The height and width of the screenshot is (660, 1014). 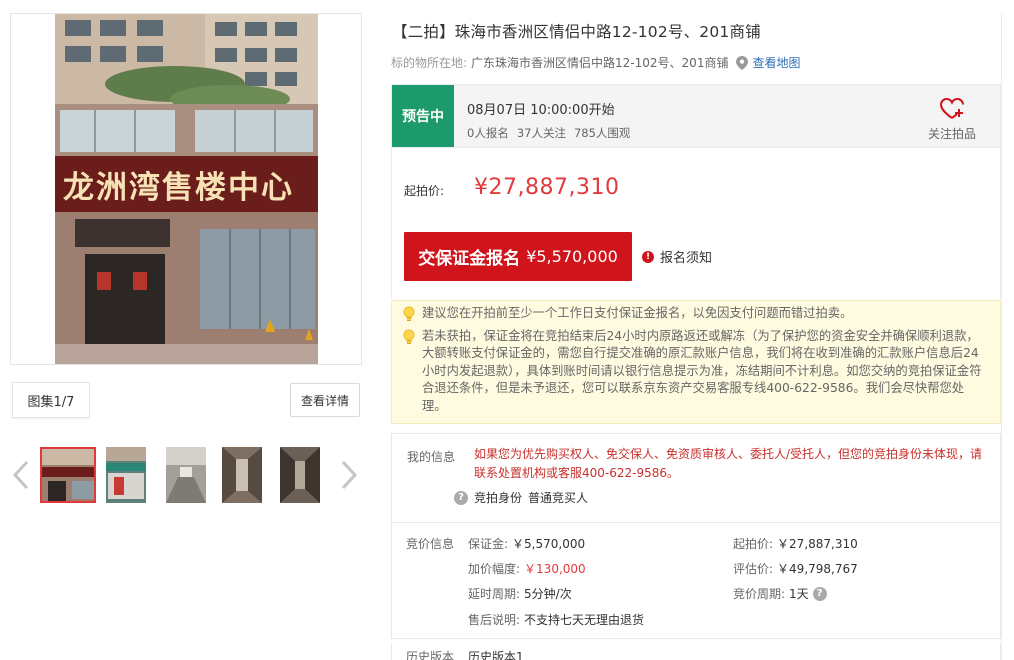 I want to click on viewer-count: 785人围观, so click(x=602, y=133).